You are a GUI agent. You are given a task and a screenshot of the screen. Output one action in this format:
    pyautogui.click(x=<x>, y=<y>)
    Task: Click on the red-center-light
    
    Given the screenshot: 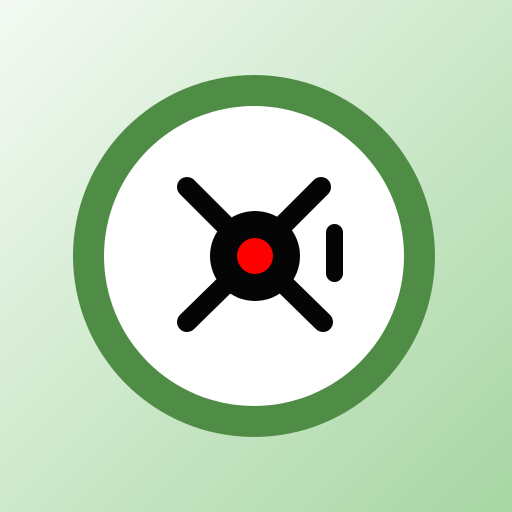 What is the action you would take?
    pyautogui.click(x=255, y=256)
    